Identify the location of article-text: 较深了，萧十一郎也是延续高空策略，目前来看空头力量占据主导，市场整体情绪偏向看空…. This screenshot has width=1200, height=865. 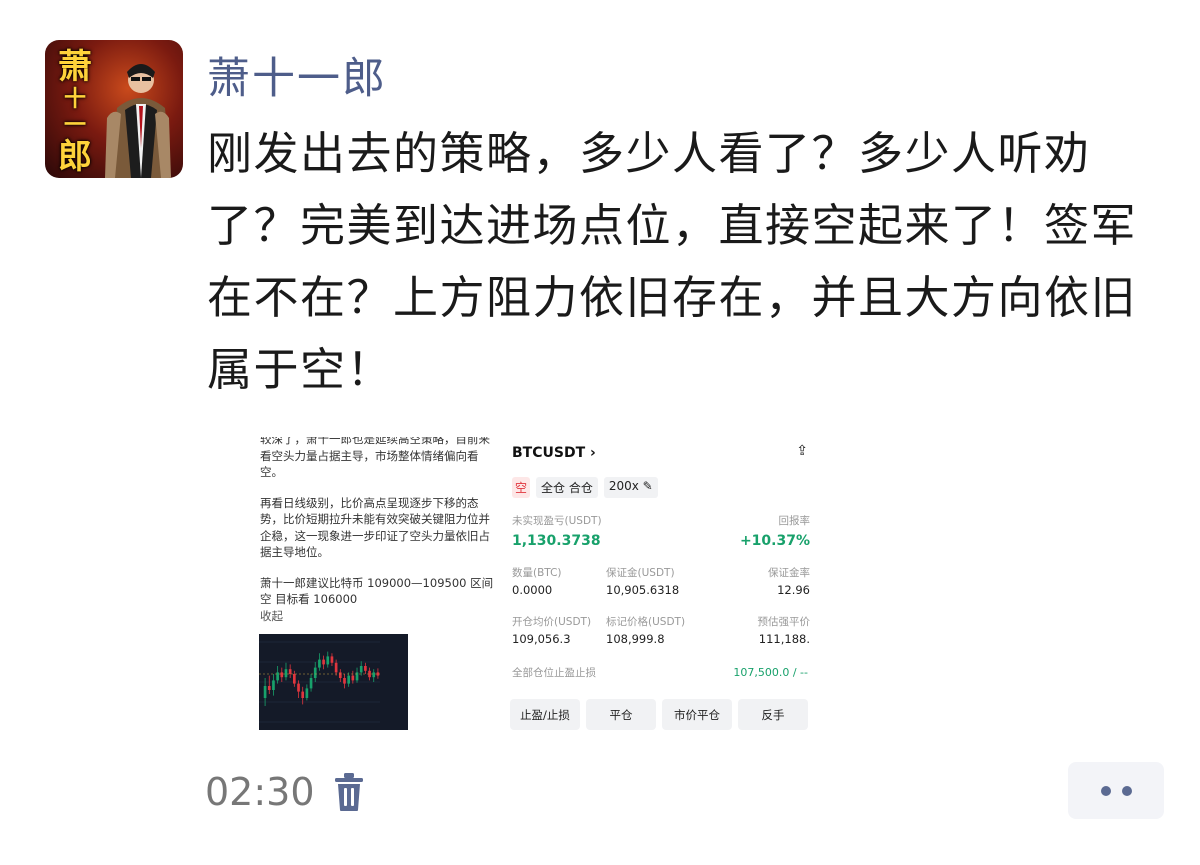
(380, 530).